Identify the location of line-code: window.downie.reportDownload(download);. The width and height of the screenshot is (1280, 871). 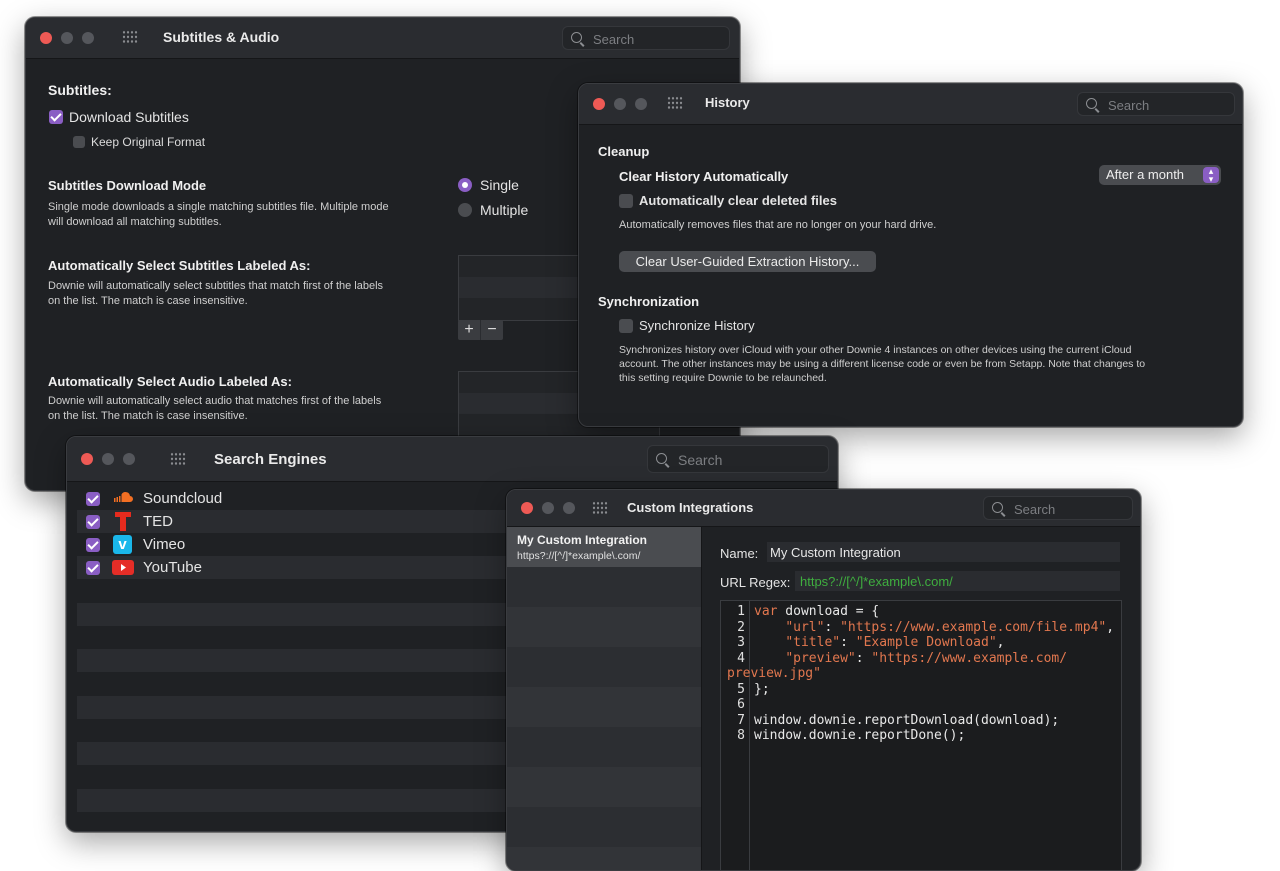
(907, 720).